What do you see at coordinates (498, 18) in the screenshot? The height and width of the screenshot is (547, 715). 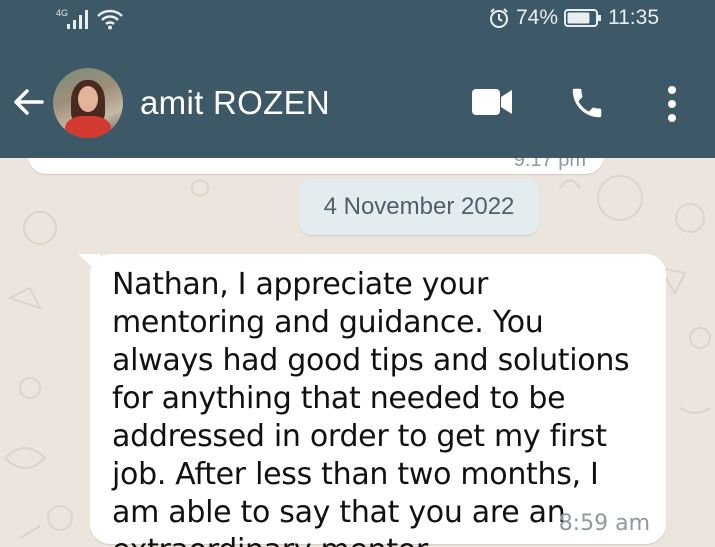 I see `alarm-icon` at bounding box center [498, 18].